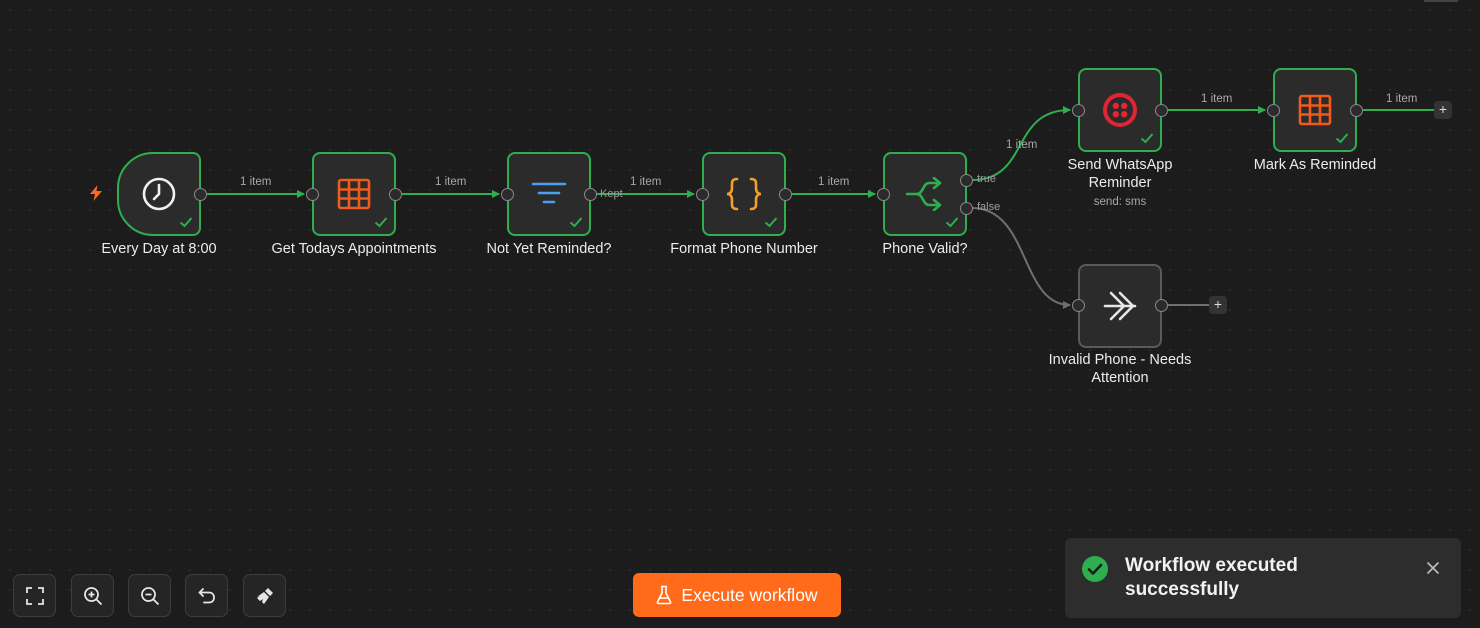 Image resolution: width=1480 pixels, height=628 pixels. I want to click on if-branch-icon, so click(923, 194).